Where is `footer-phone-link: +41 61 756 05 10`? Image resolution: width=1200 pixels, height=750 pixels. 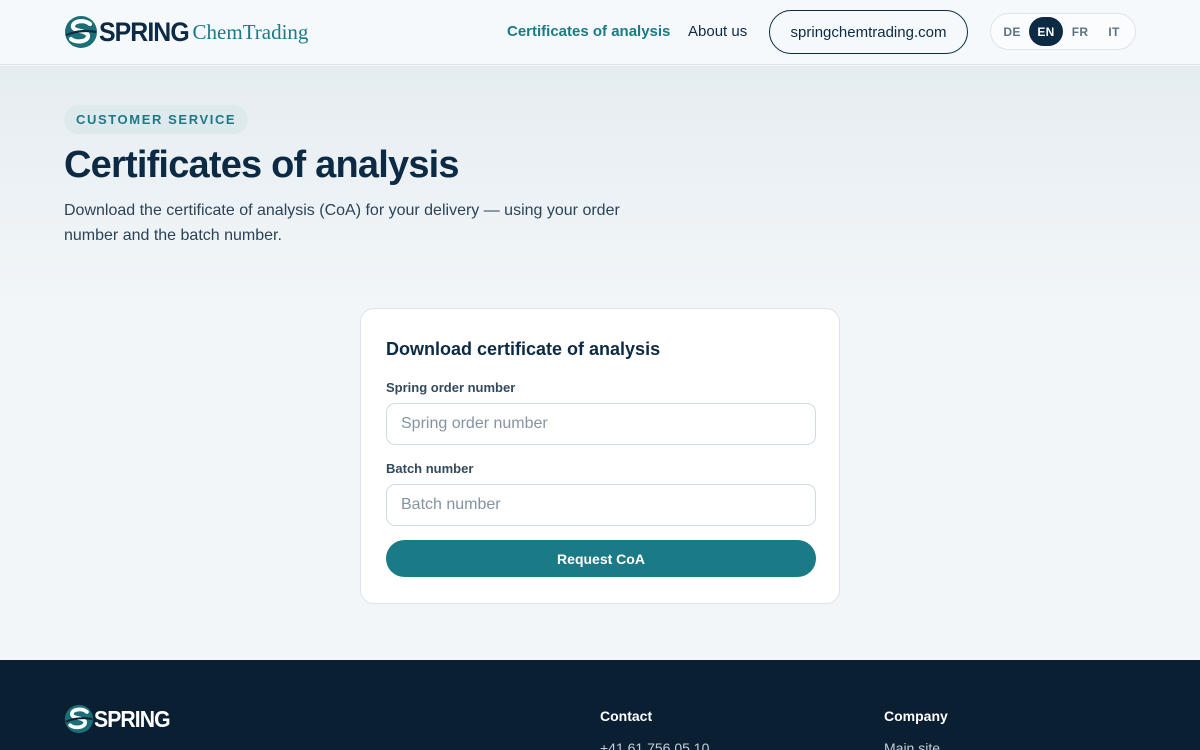 footer-phone-link: +41 61 756 05 10 is located at coordinates (654, 745).